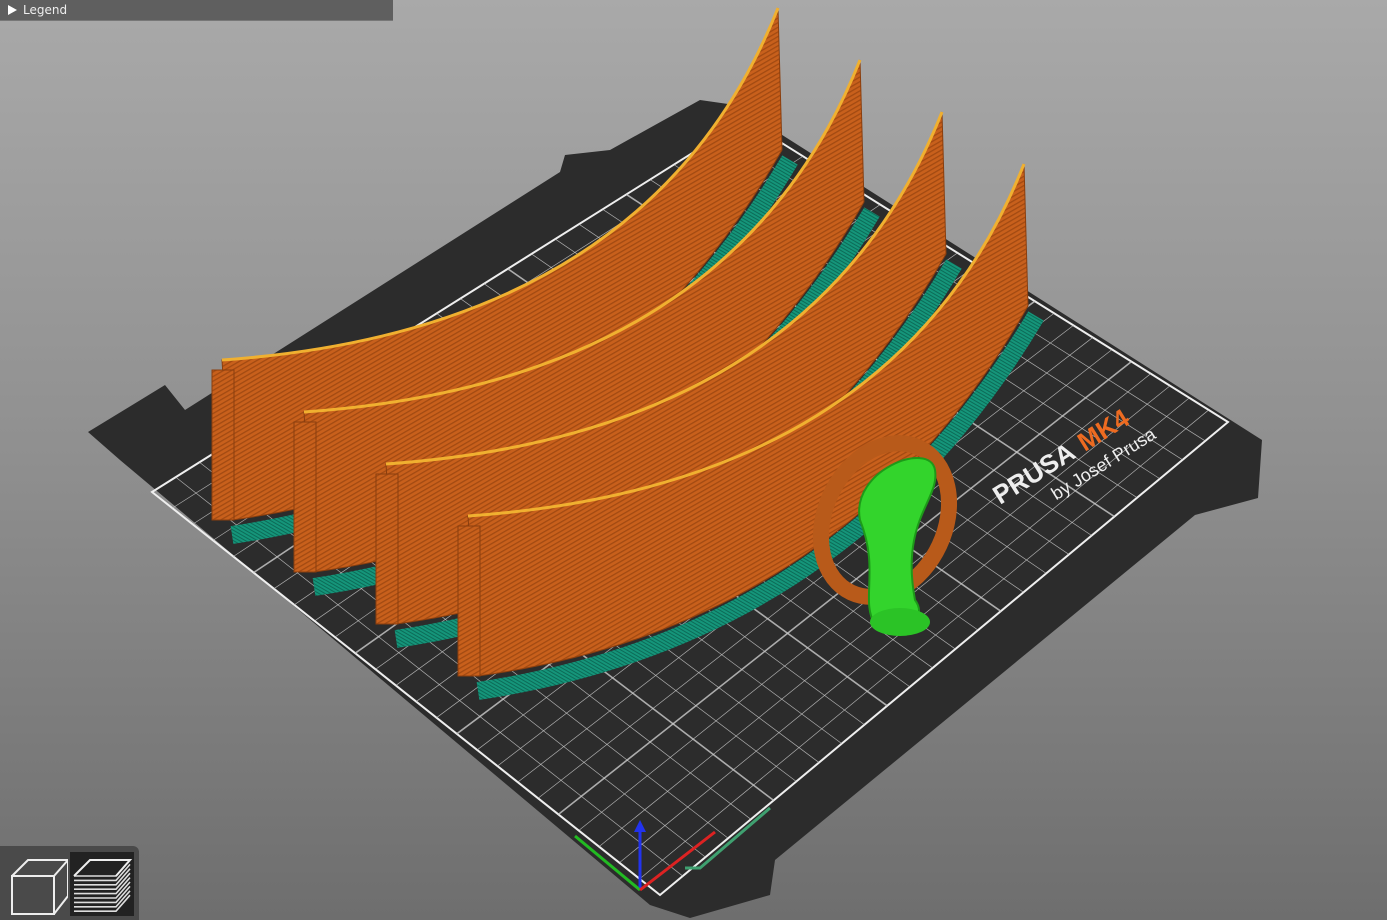 The height and width of the screenshot is (920, 1387). I want to click on 3d-view-button, so click(37, 884).